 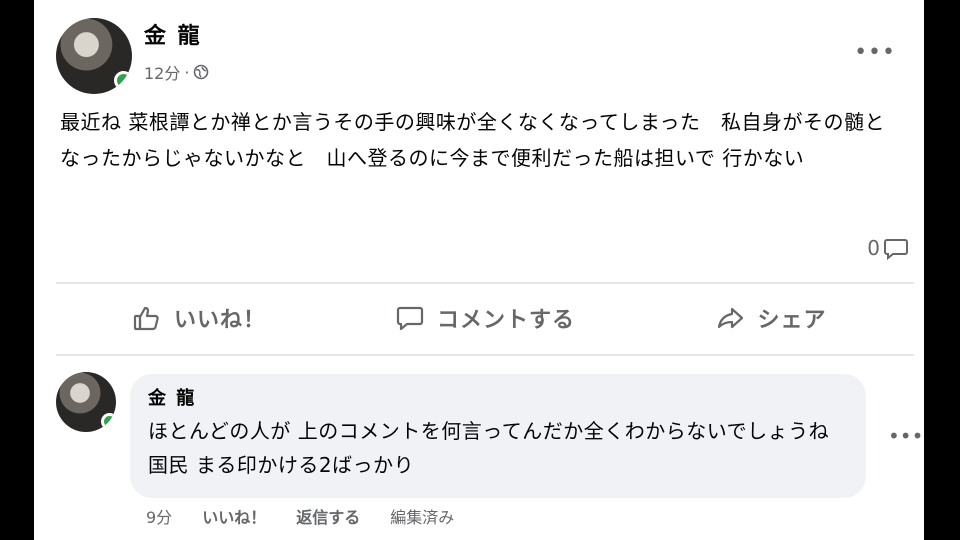 What do you see at coordinates (873, 248) in the screenshot?
I see `comment-count-value: 0` at bounding box center [873, 248].